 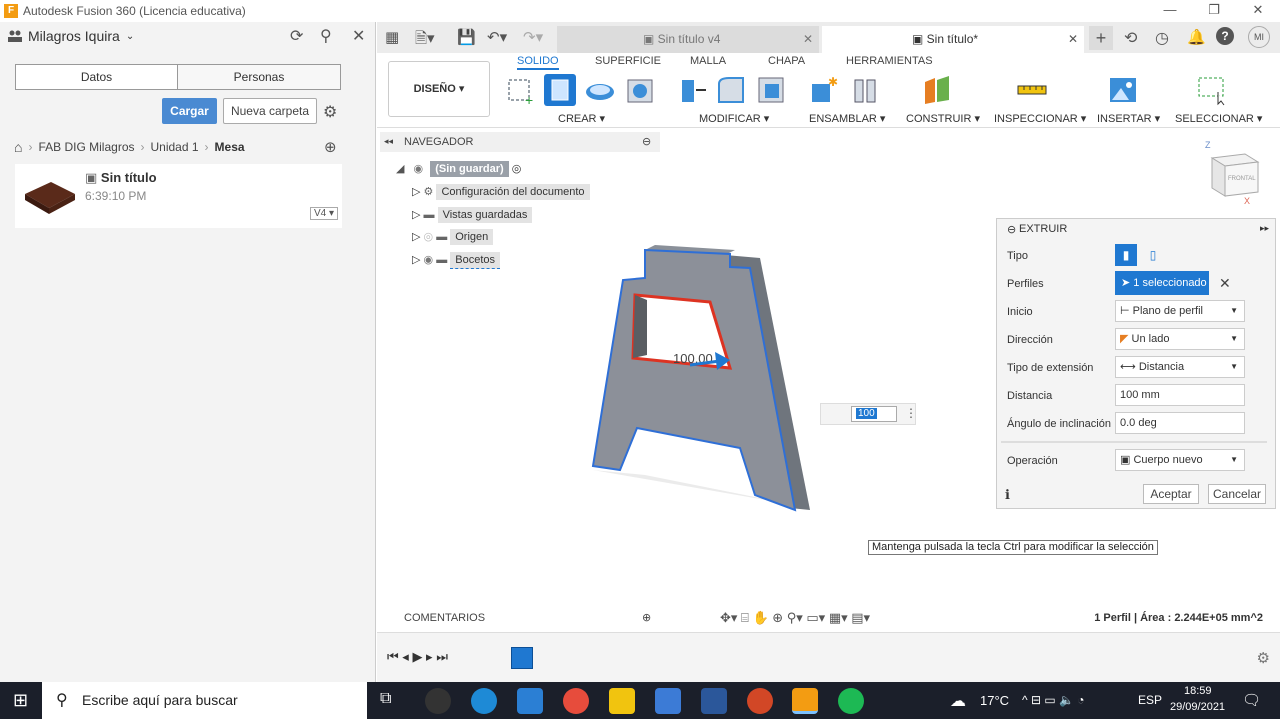 I want to click on tree-item: ▷ ◎ ▬ Origen, so click(x=453, y=237).